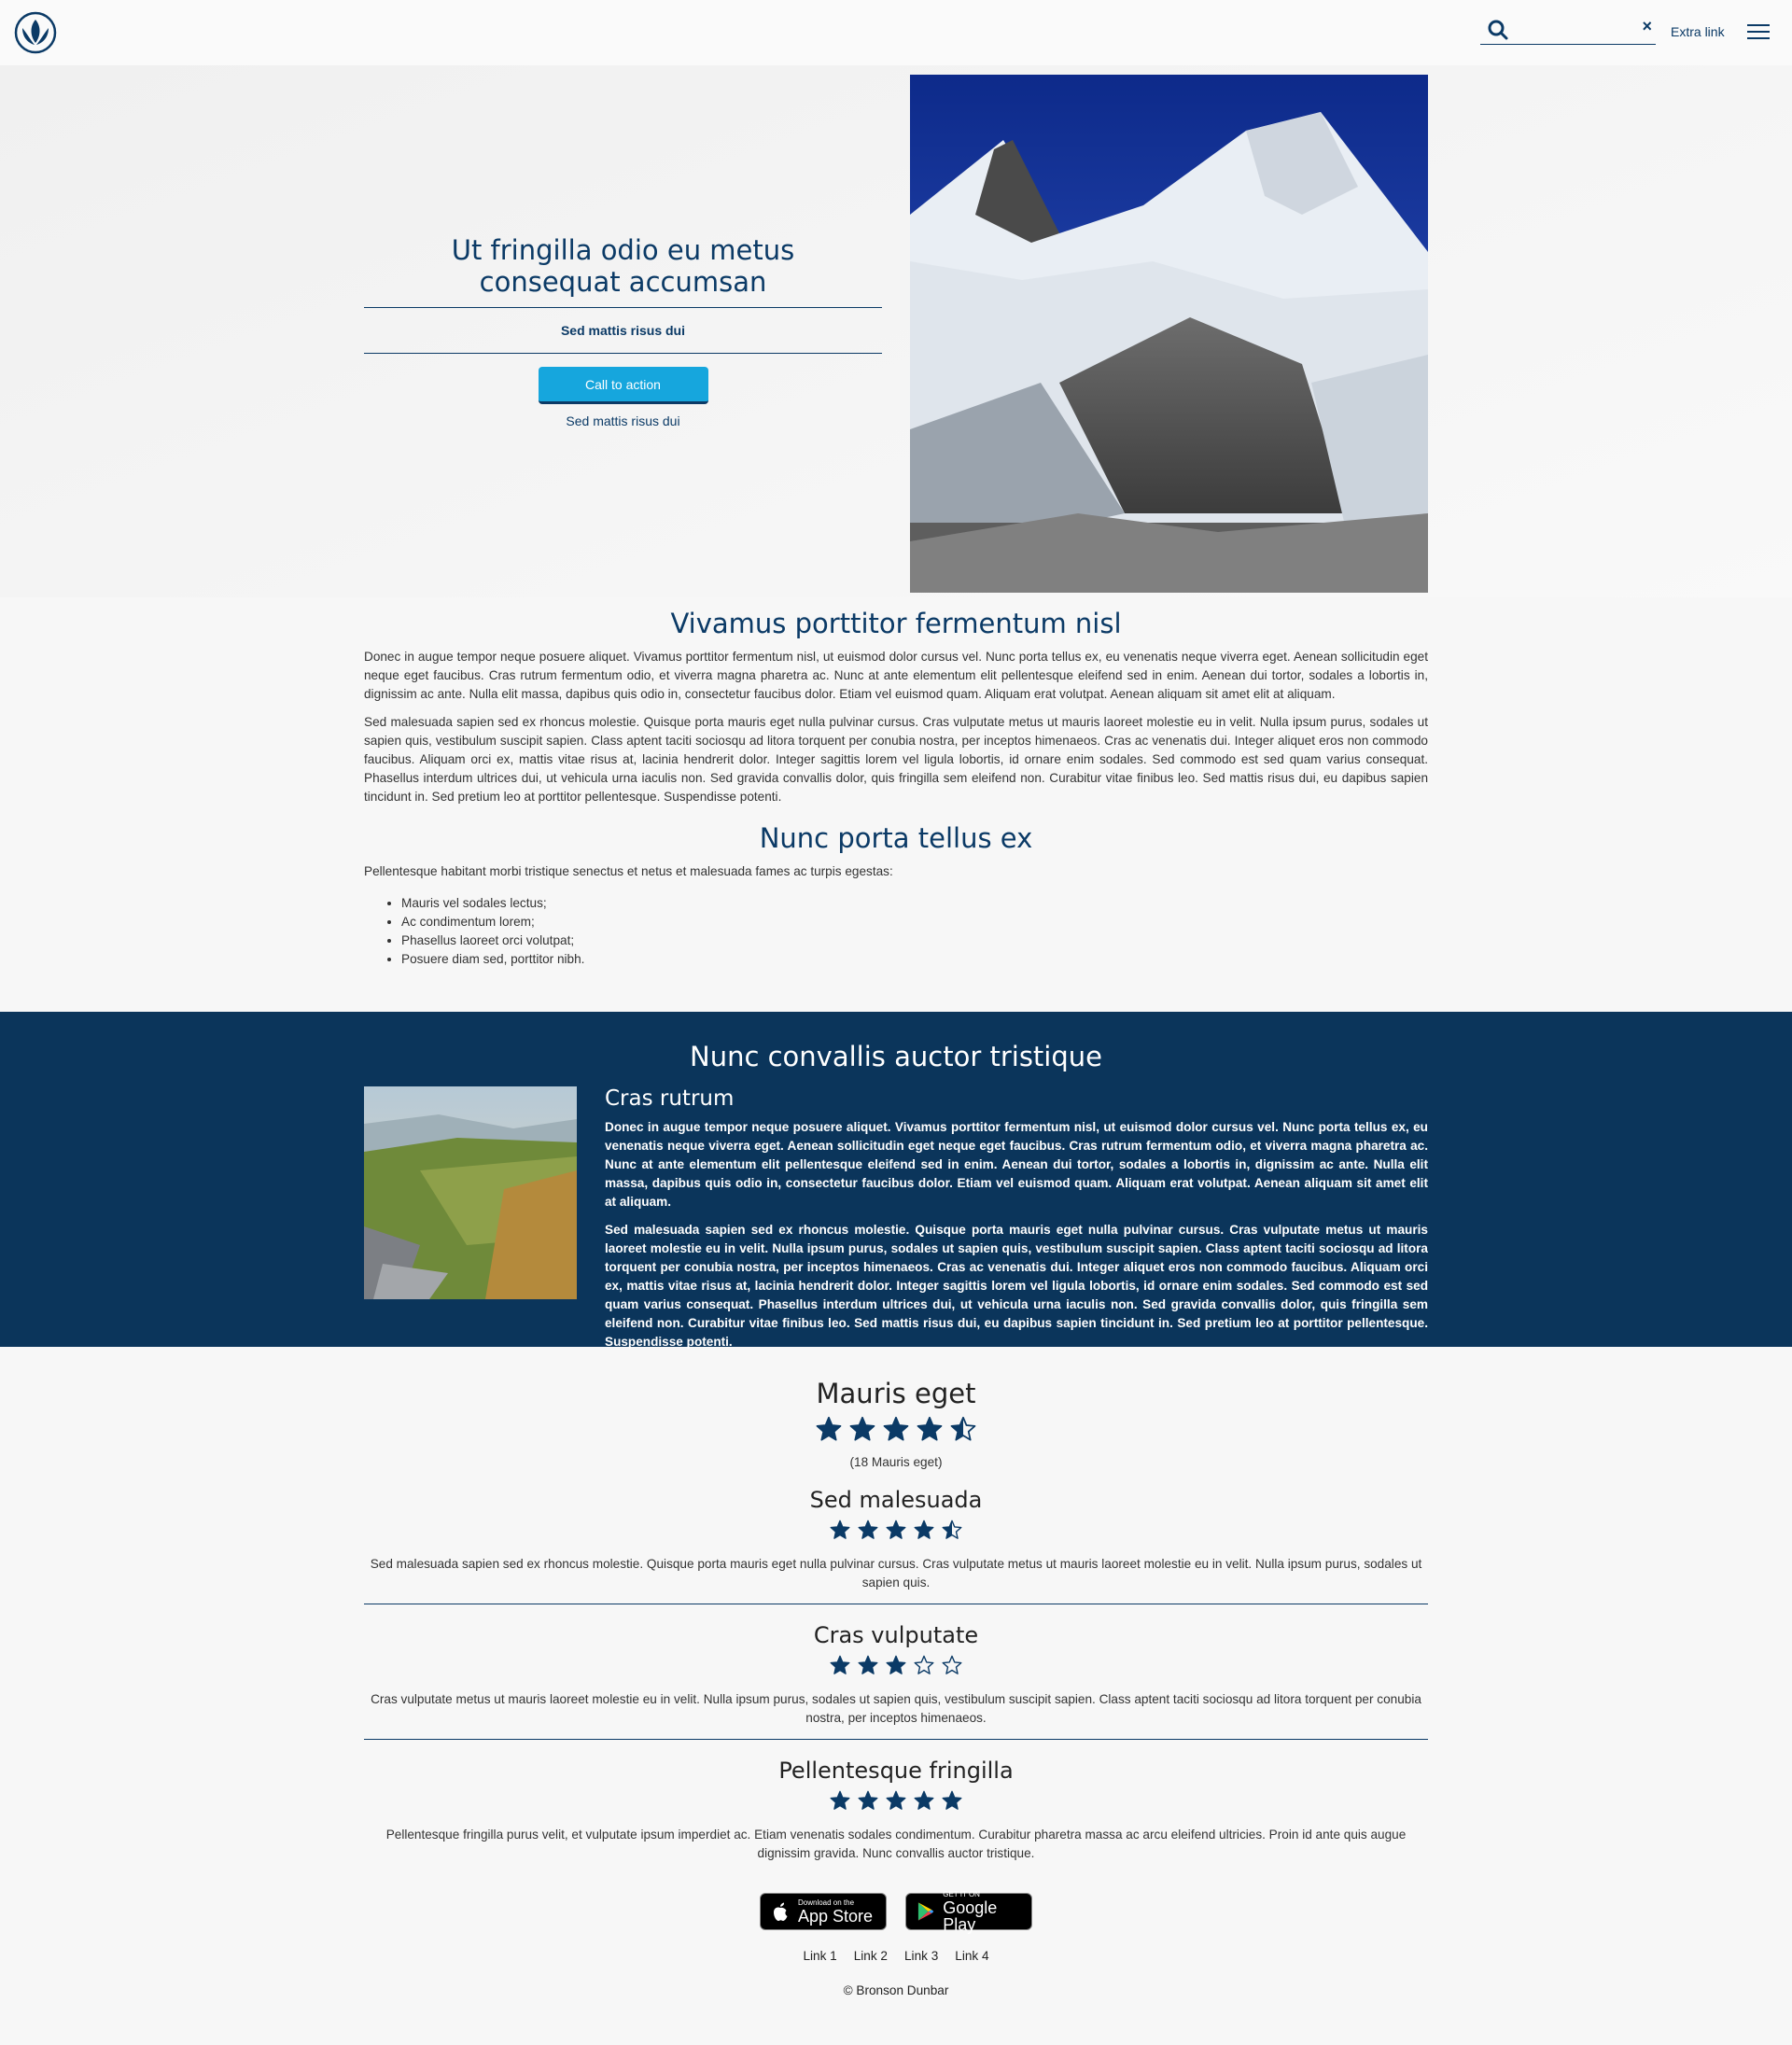 Image resolution: width=1792 pixels, height=2045 pixels. Describe the element at coordinates (914, 903) in the screenshot. I see `list-item: Mauris vel sodales lectus;` at that location.